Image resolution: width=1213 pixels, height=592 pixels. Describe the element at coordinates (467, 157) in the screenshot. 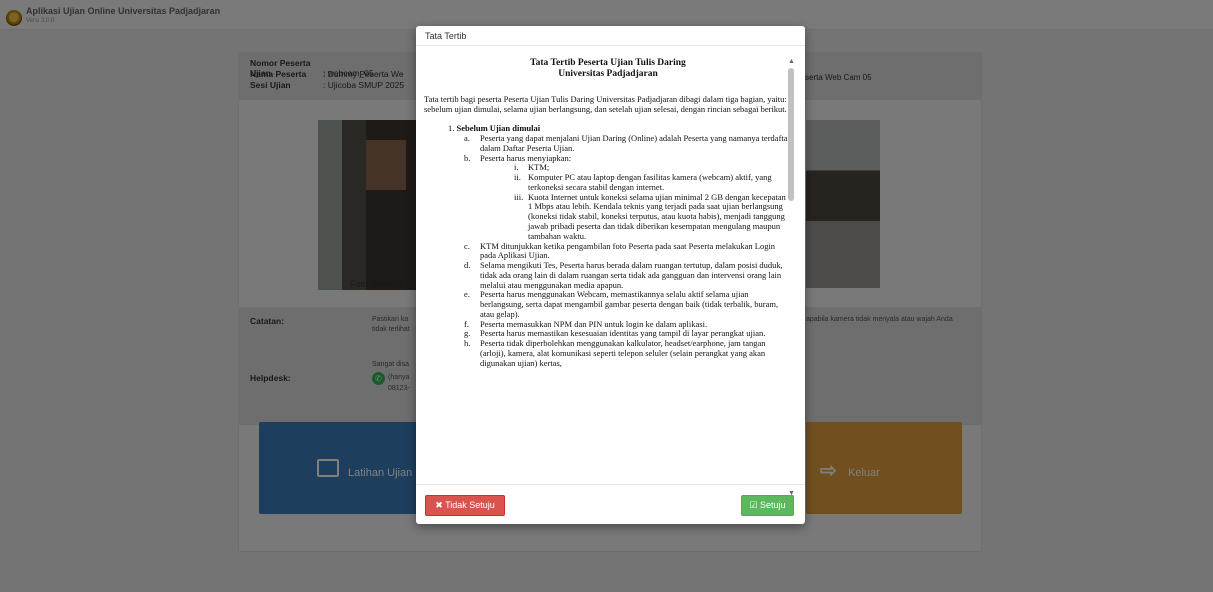

I see `item-marker: b.` at that location.